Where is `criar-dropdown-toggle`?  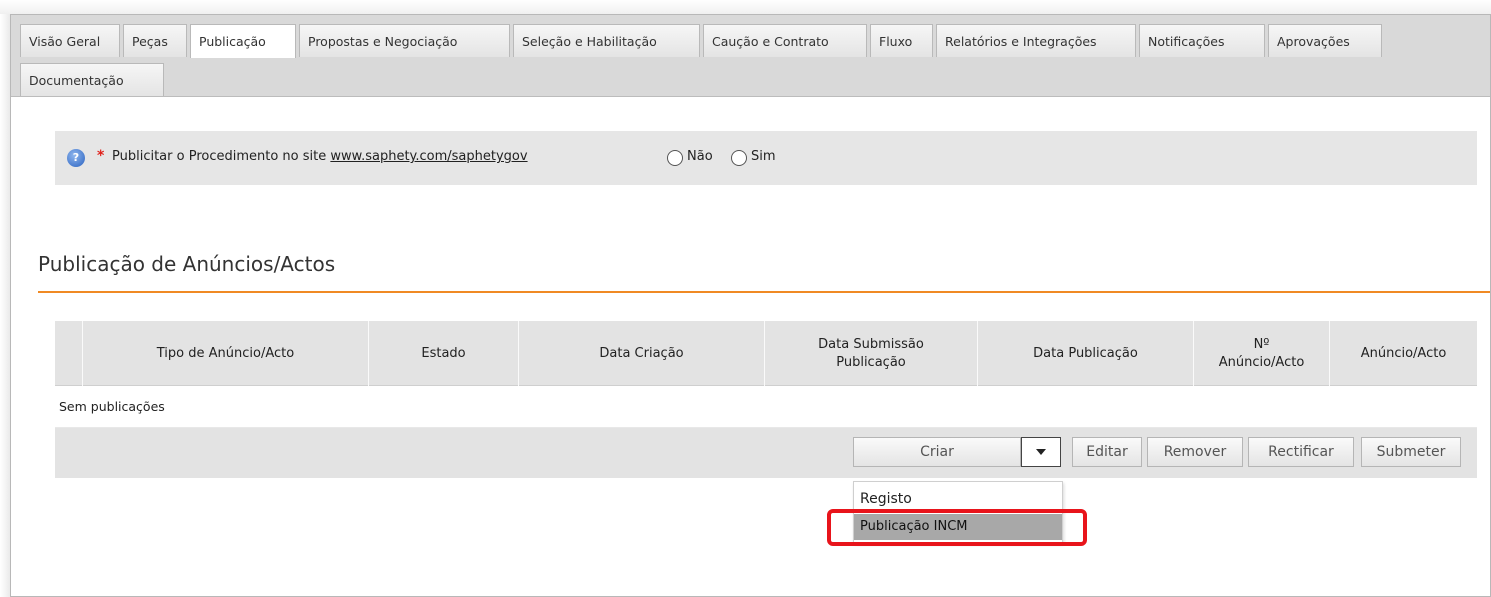
criar-dropdown-toggle is located at coordinates (1041, 452).